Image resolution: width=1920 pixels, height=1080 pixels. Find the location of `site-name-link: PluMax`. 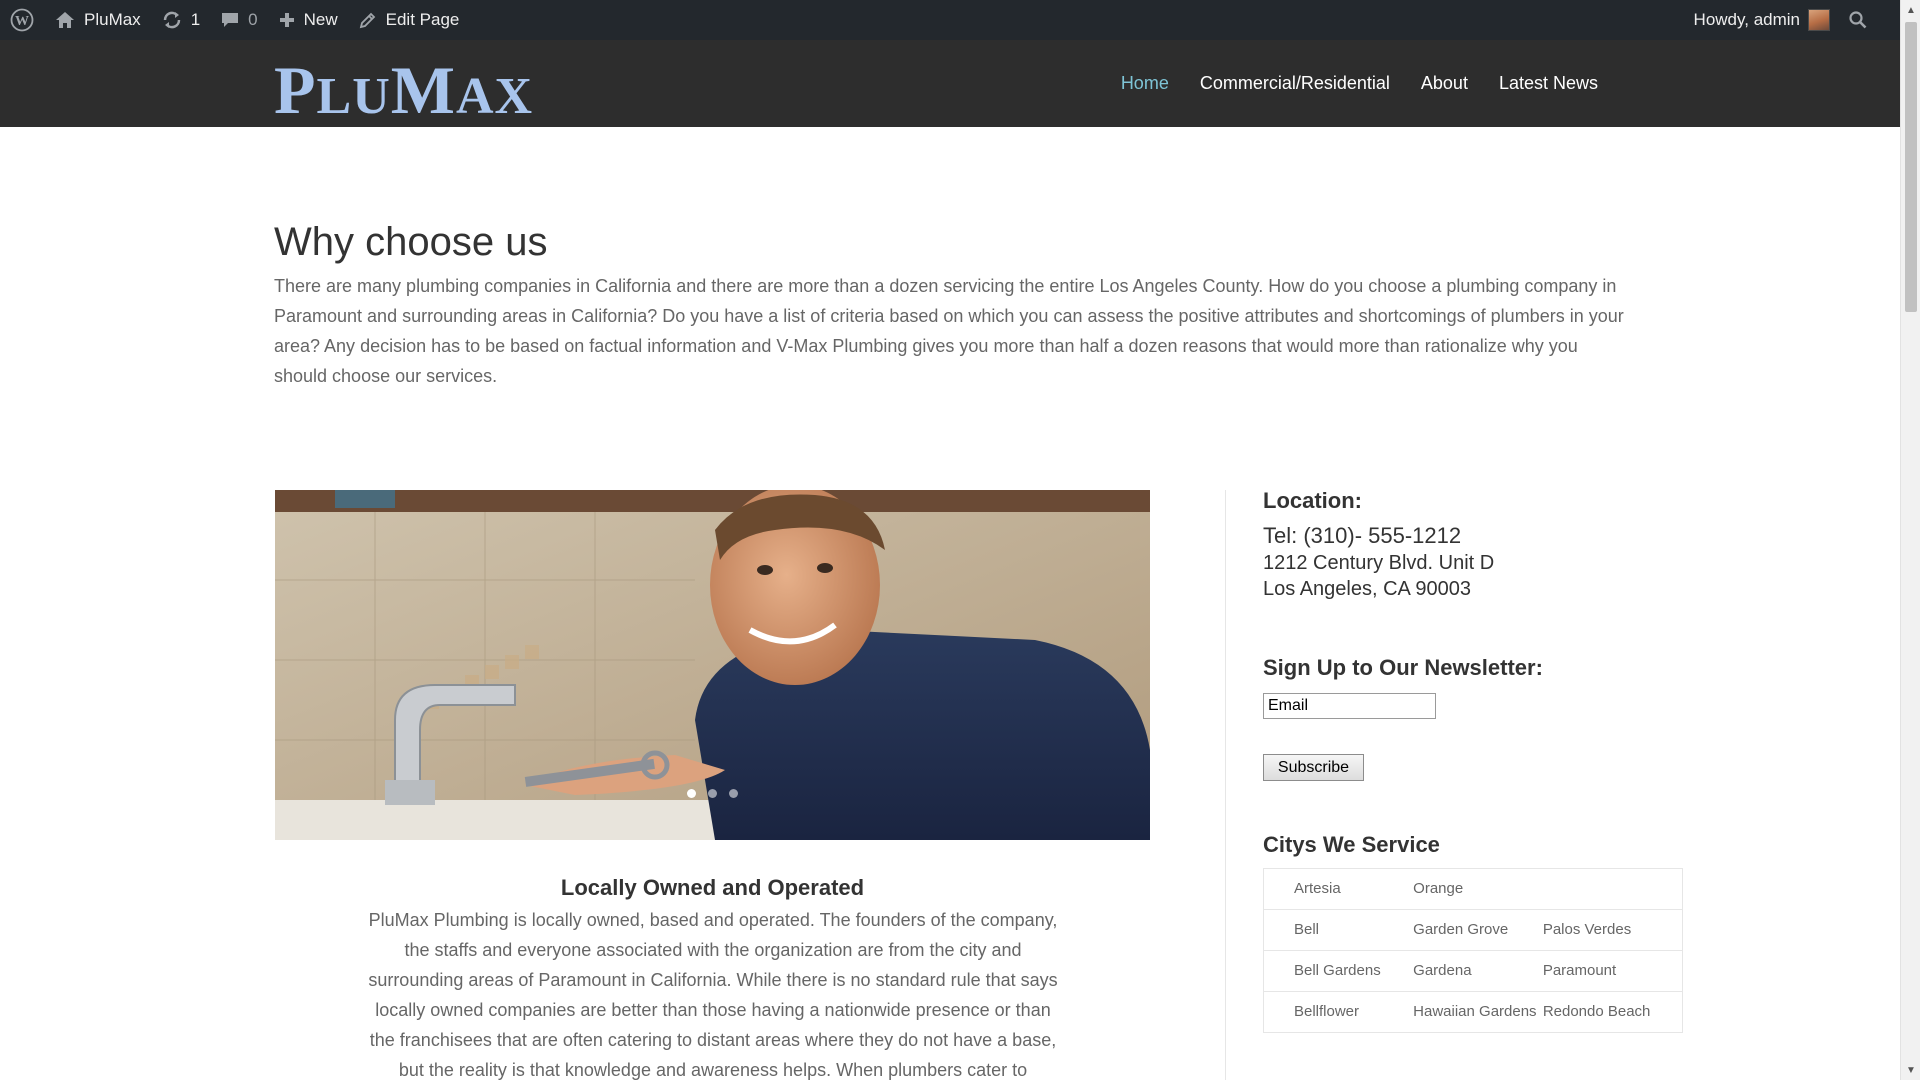

site-name-link: PluMax is located at coordinates (97, 20).